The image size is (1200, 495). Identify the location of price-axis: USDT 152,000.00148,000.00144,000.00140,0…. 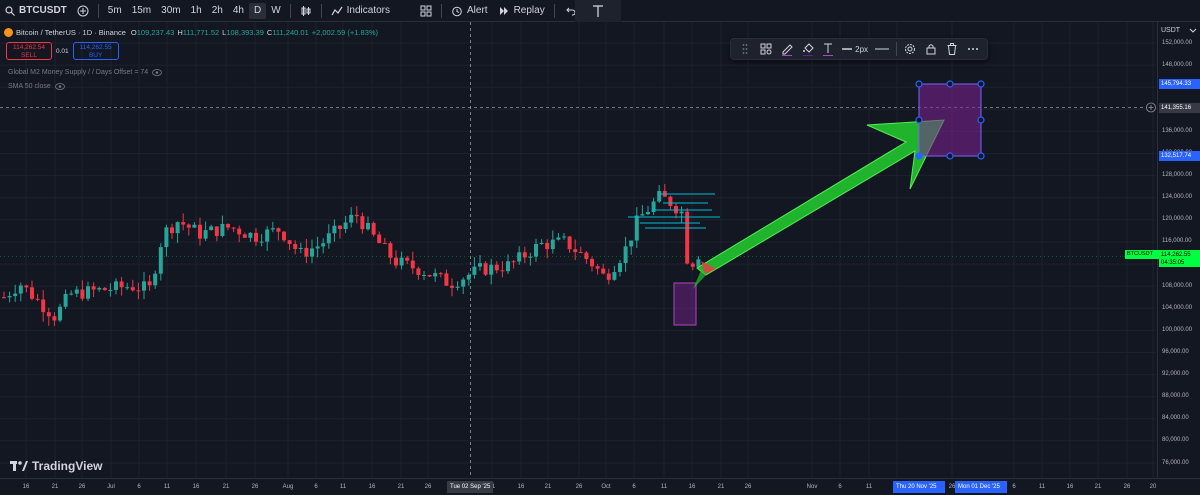
(1178, 250).